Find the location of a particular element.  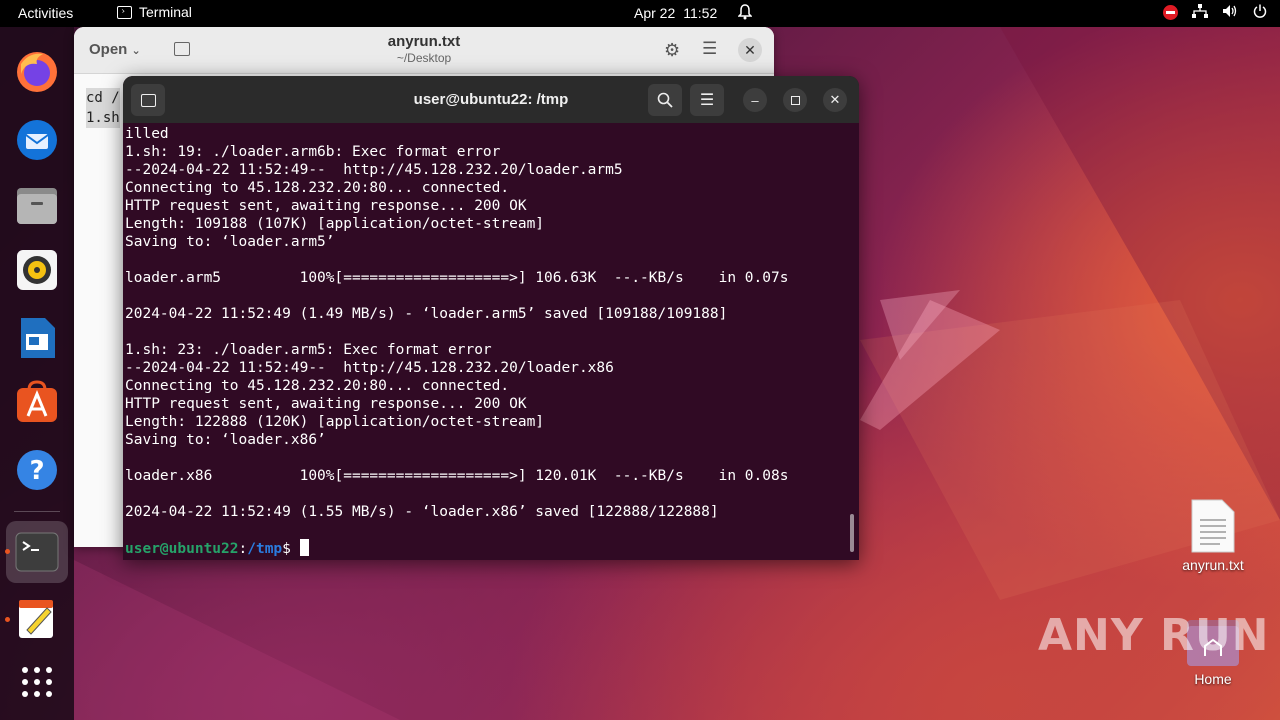

system-tray is located at coordinates (1215, 12).